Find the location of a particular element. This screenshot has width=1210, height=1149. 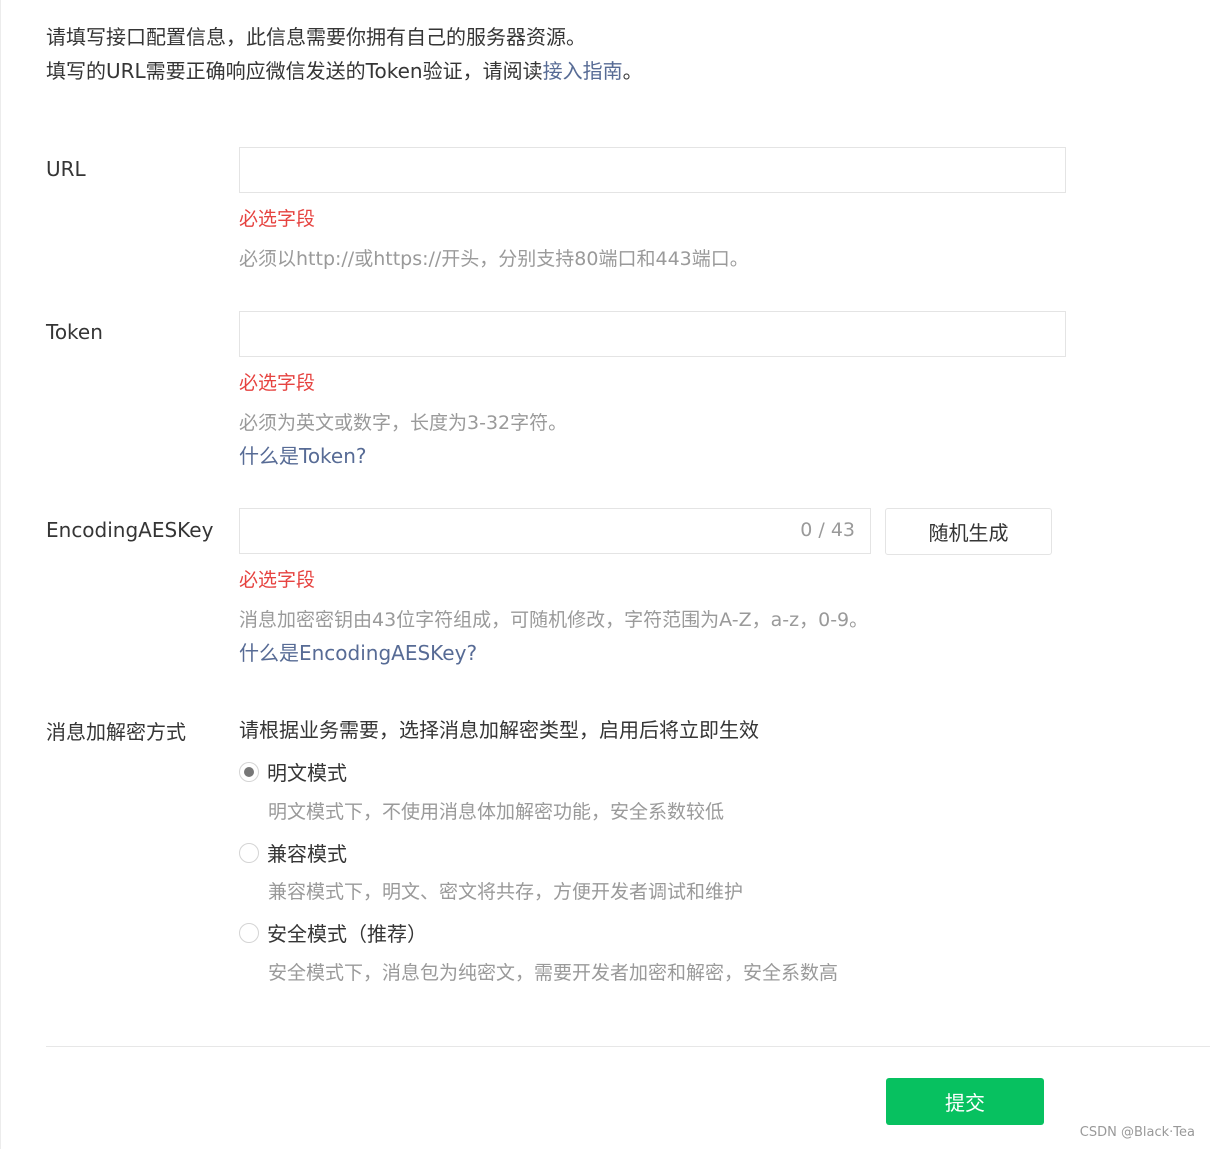

aeskey-char-counter: 0 / 43 is located at coordinates (827, 530).